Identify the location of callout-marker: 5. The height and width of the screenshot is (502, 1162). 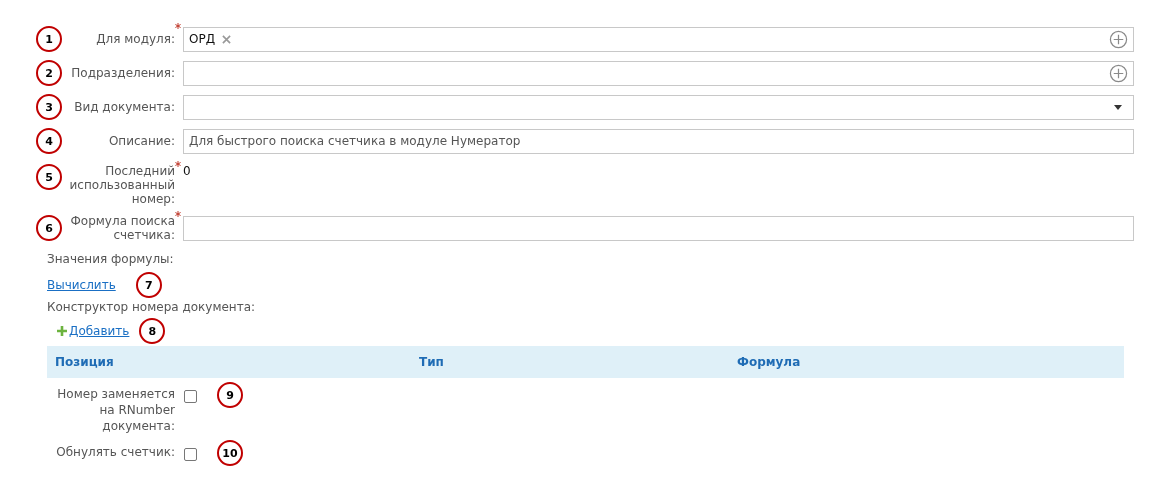
(49, 177).